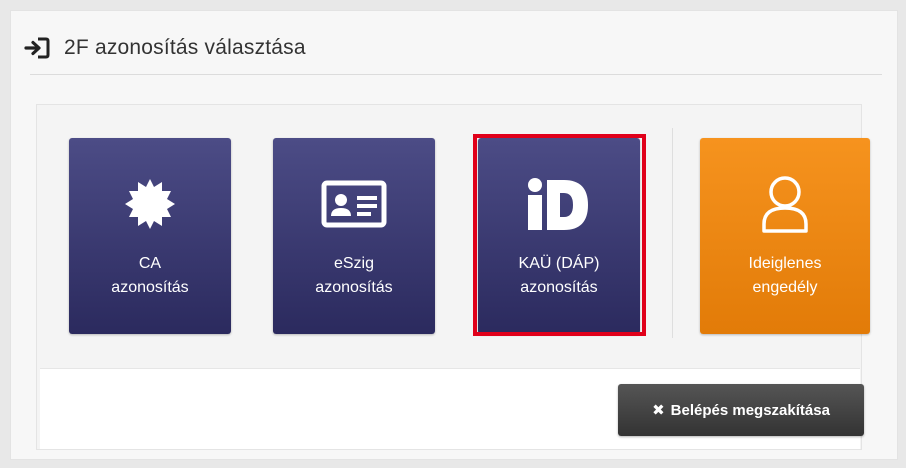  I want to click on cancel-login-button: ✖ Belépés megszakítása, so click(741, 410).